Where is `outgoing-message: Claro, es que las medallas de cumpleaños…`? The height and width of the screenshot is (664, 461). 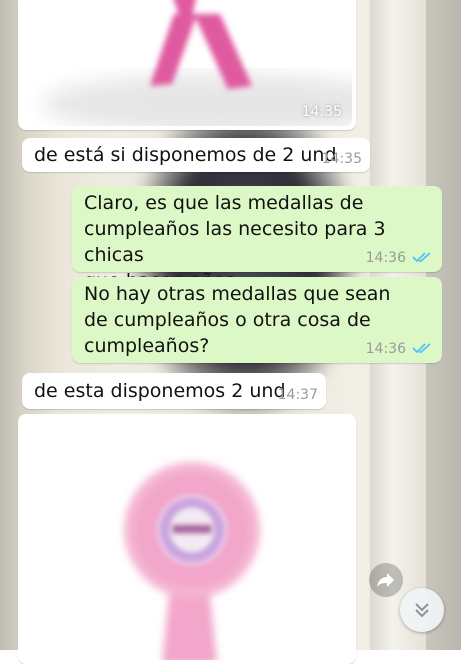 outgoing-message: Claro, es que las medallas de cumpleaños… is located at coordinates (257, 239).